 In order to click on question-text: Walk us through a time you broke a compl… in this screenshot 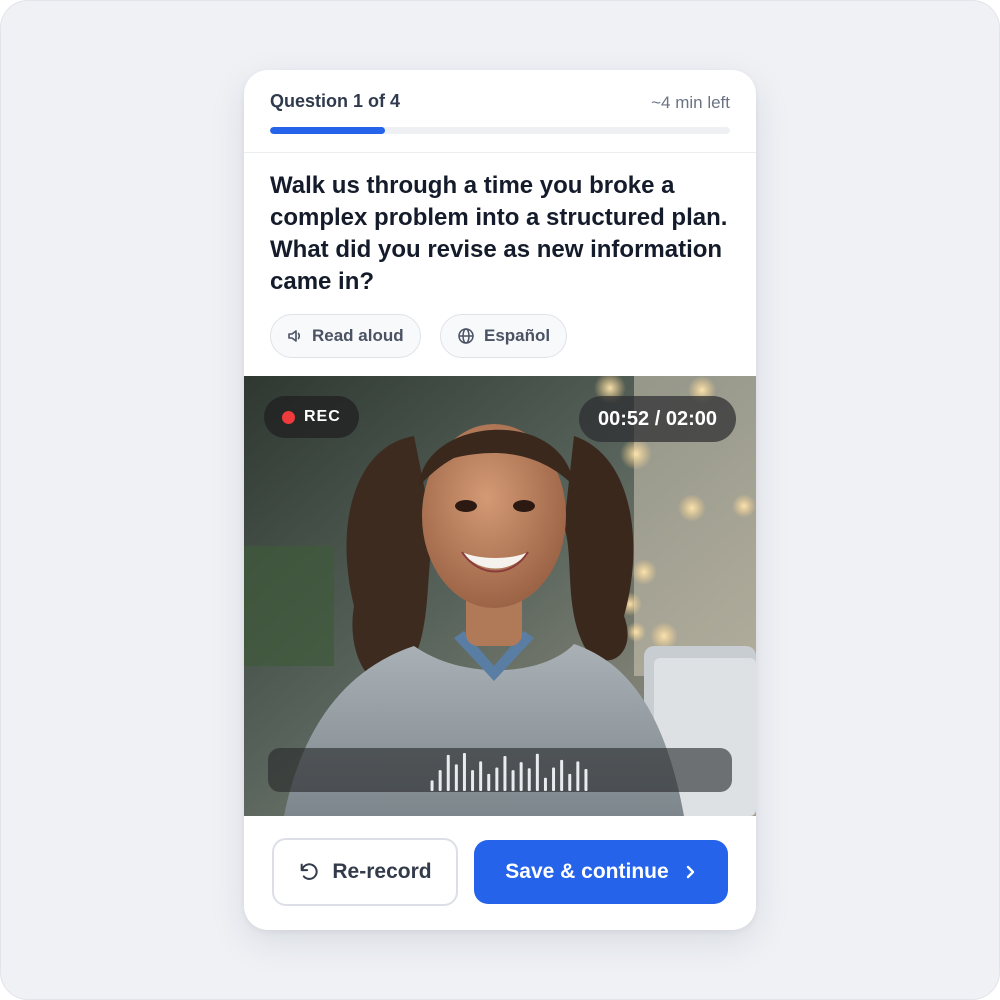, I will do `click(499, 233)`.